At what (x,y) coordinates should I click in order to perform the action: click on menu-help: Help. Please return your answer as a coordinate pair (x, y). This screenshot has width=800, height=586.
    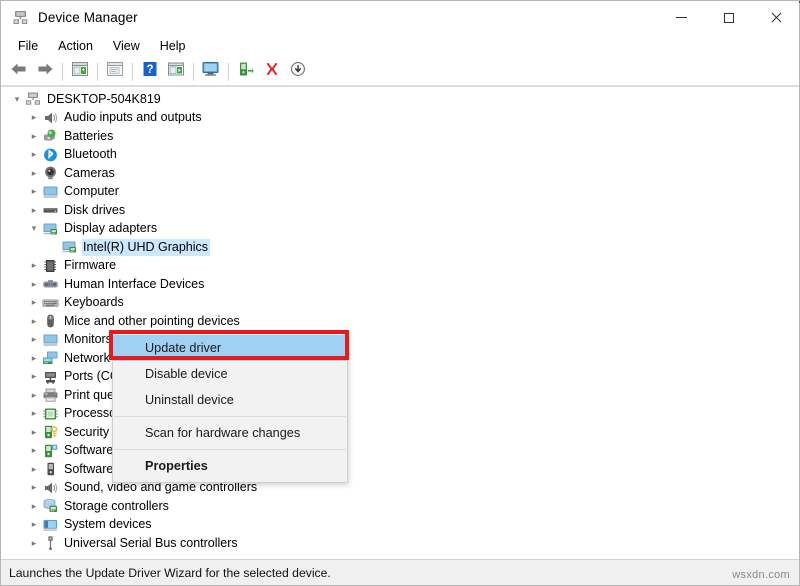
    Looking at the image, I should click on (173, 46).